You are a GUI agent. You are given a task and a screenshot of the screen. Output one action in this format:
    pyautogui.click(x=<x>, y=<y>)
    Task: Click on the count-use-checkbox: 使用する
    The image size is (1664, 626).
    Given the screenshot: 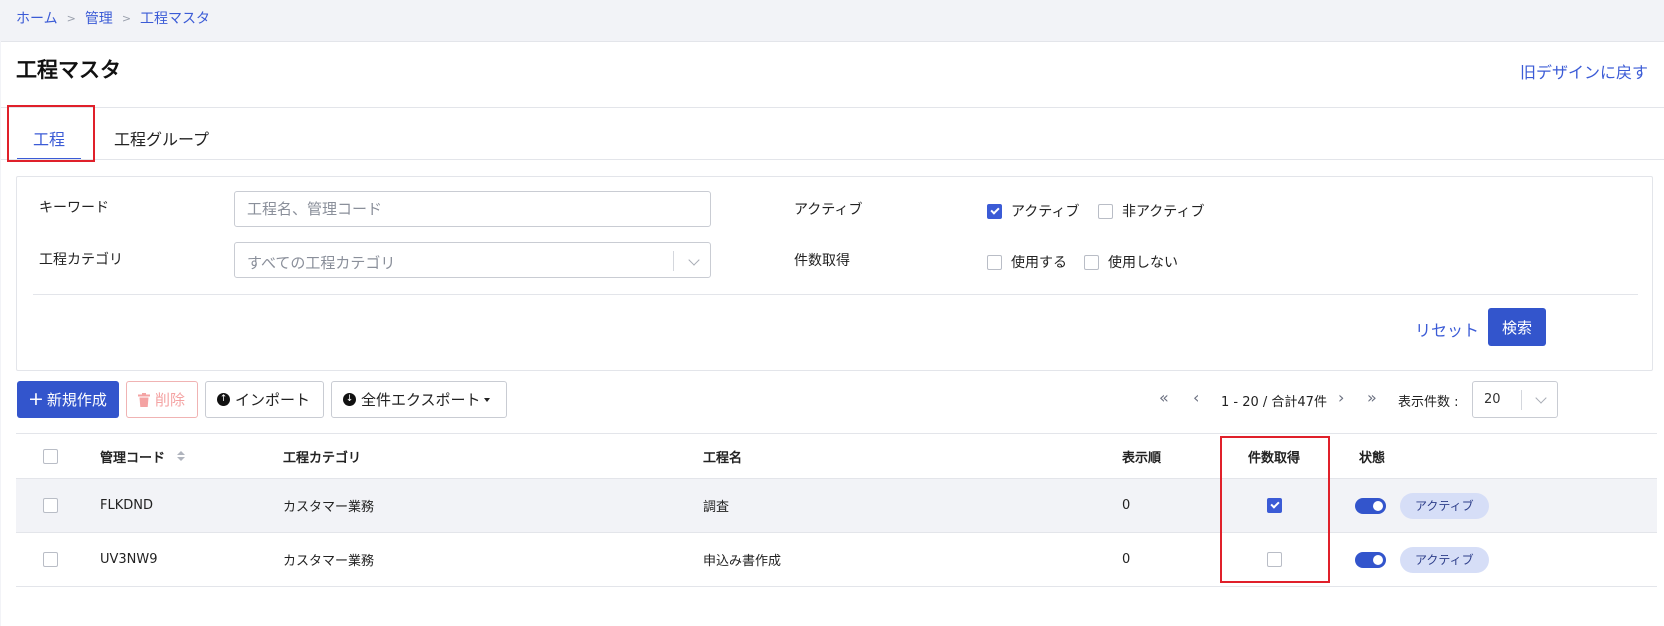 What is the action you would take?
    pyautogui.click(x=1027, y=262)
    